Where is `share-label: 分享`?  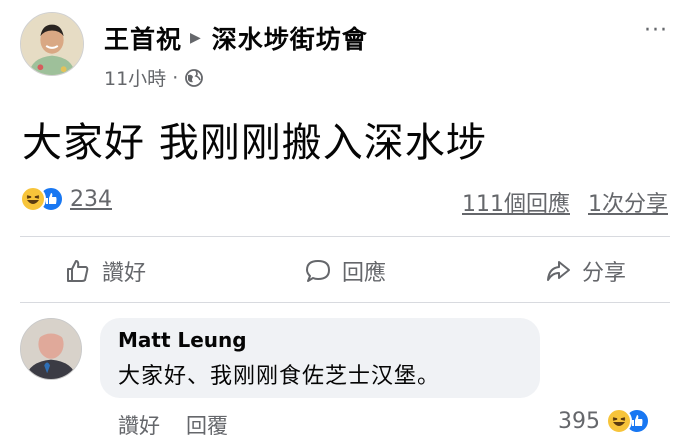 share-label: 分享 is located at coordinates (603, 273).